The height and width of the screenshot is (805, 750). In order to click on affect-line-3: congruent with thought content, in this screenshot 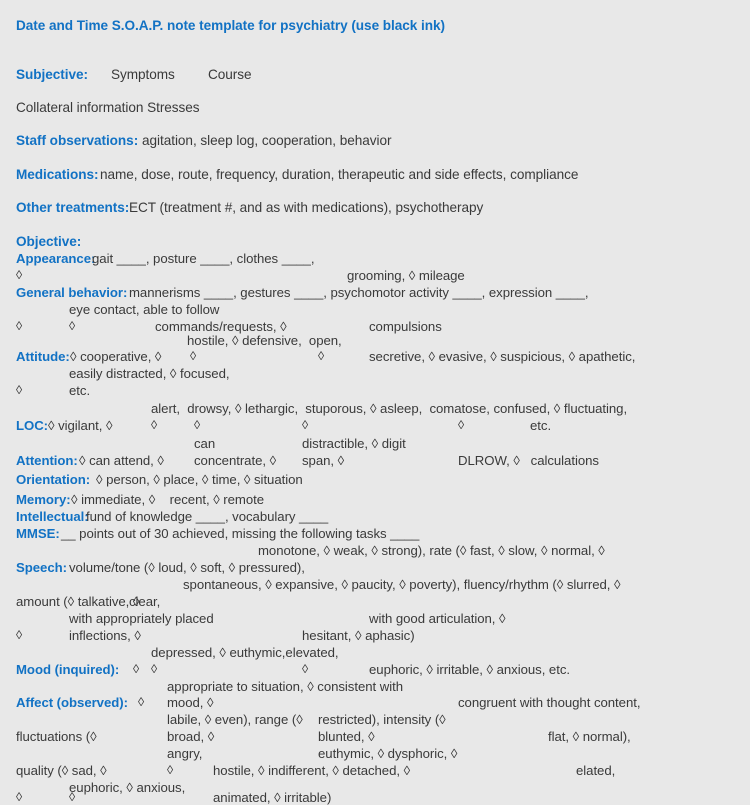, I will do `click(549, 702)`.